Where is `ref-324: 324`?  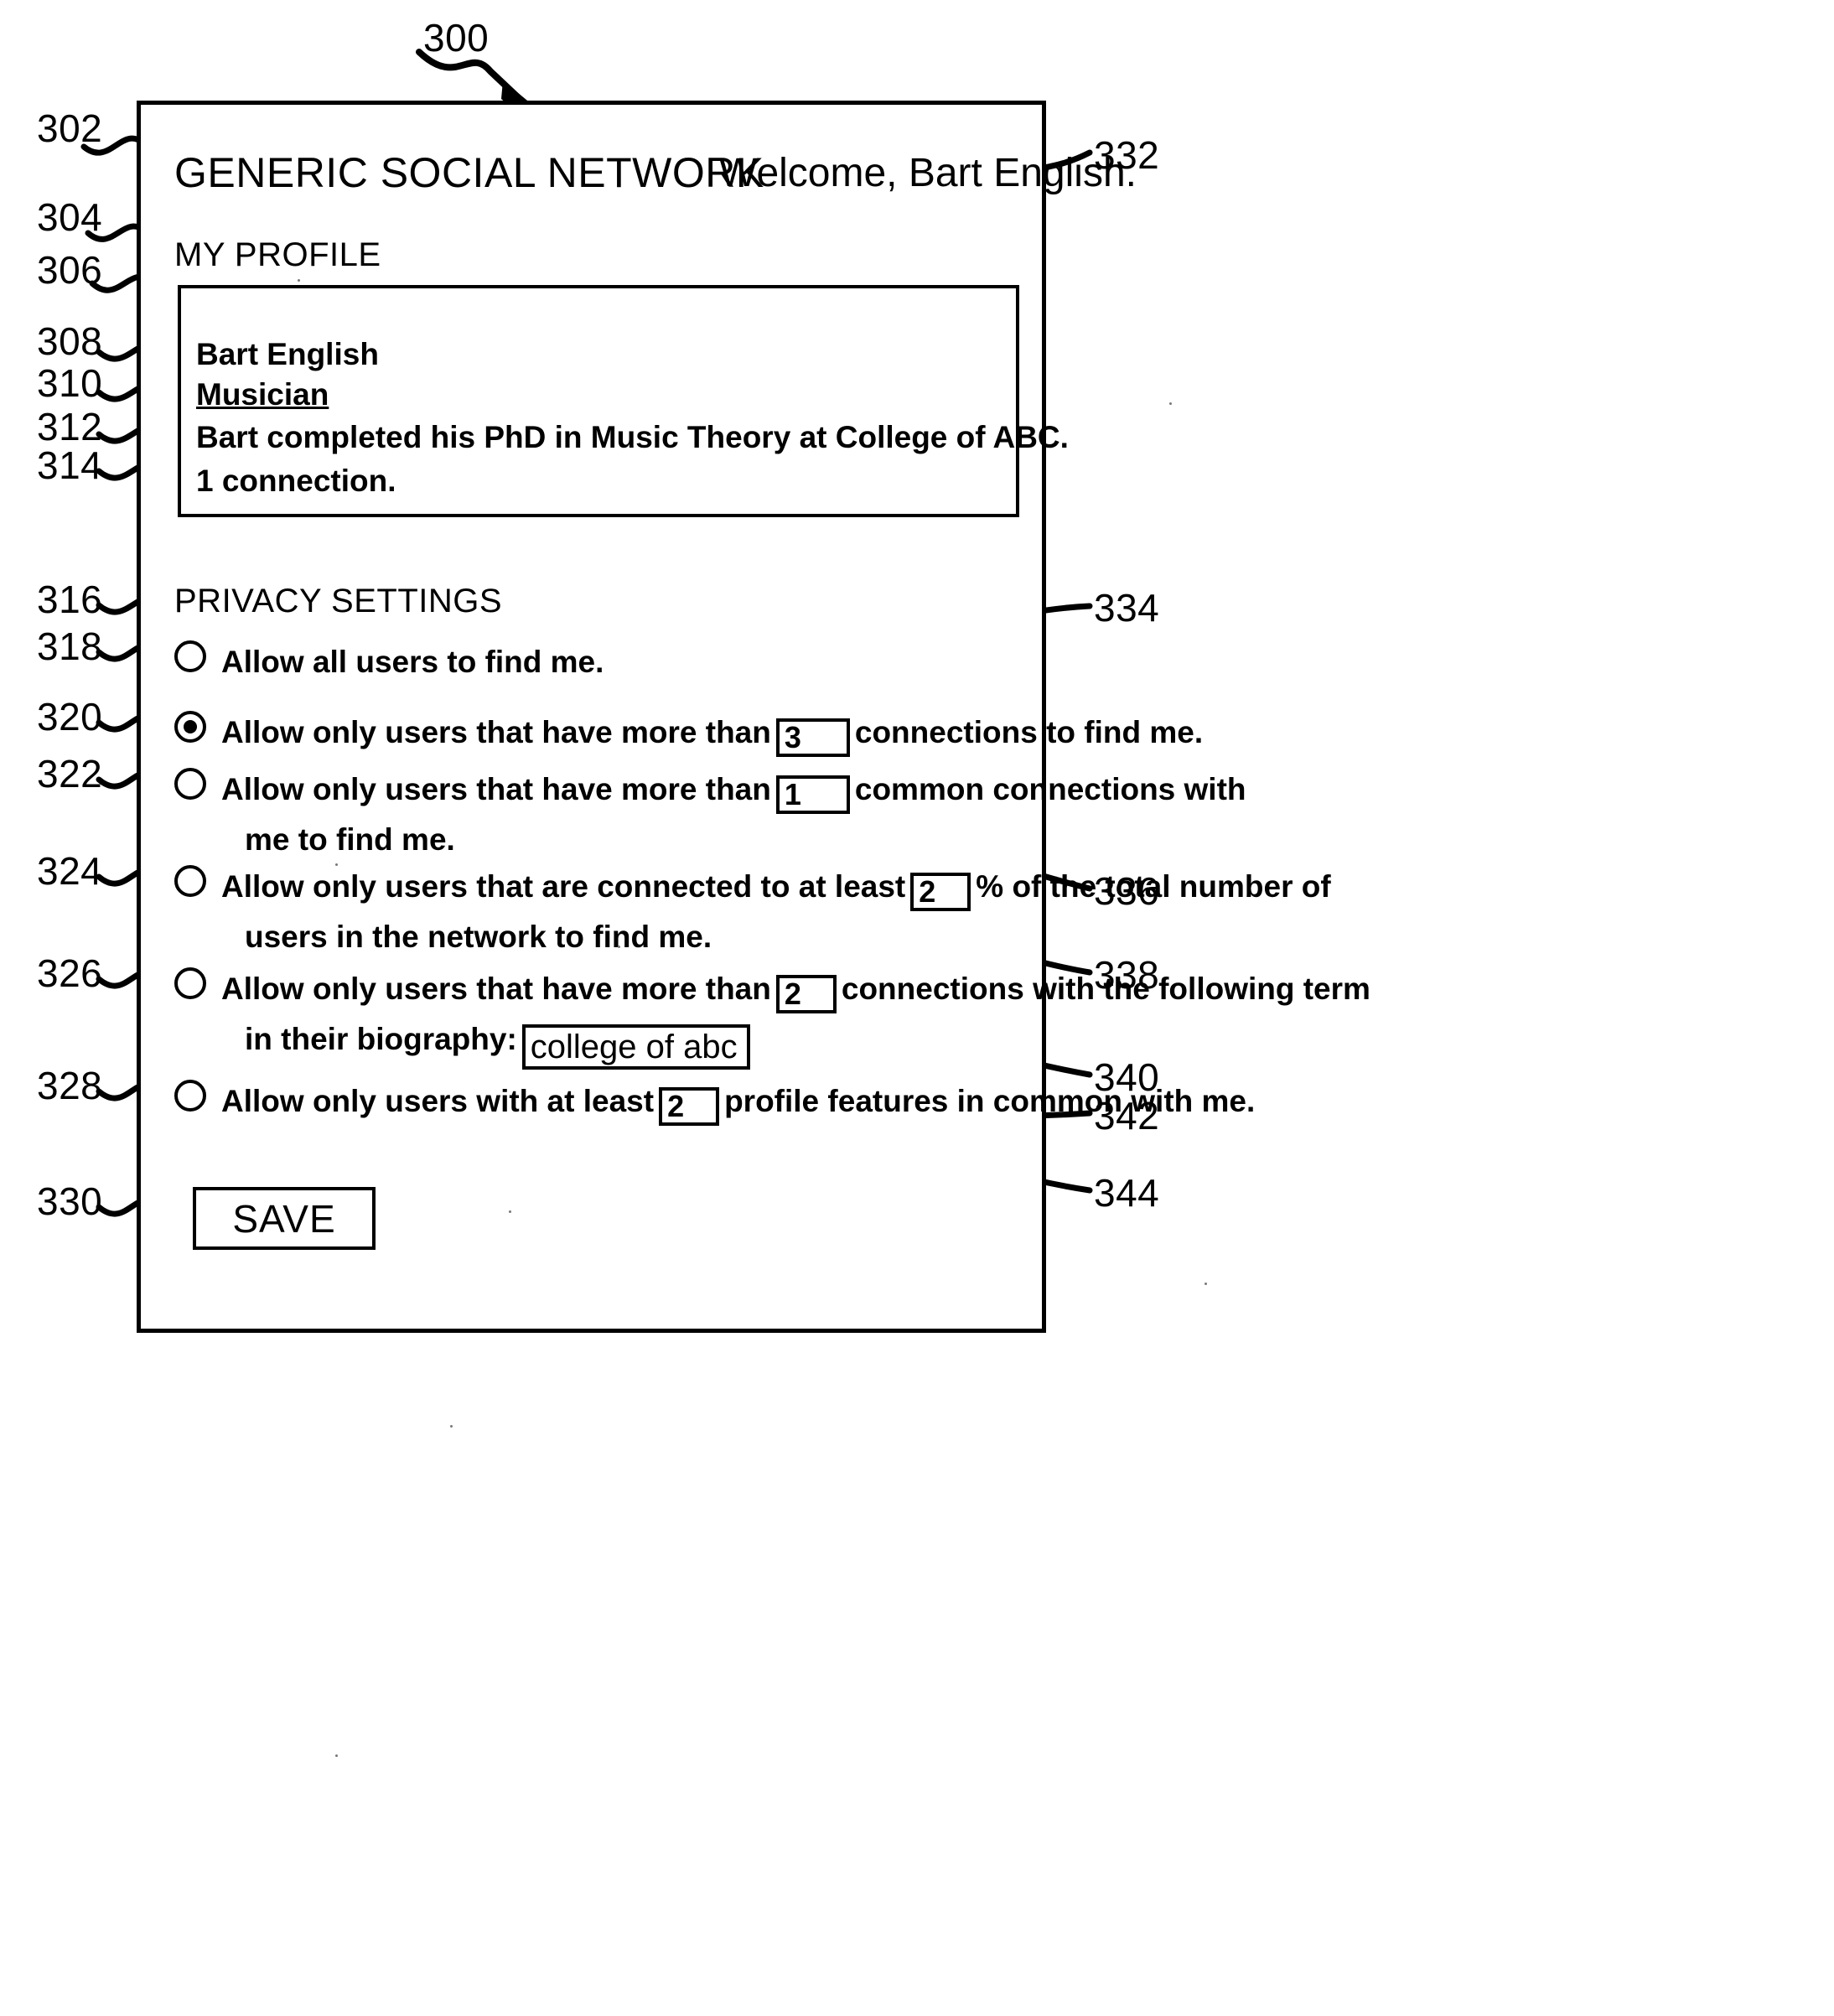 ref-324: 324 is located at coordinates (70, 871).